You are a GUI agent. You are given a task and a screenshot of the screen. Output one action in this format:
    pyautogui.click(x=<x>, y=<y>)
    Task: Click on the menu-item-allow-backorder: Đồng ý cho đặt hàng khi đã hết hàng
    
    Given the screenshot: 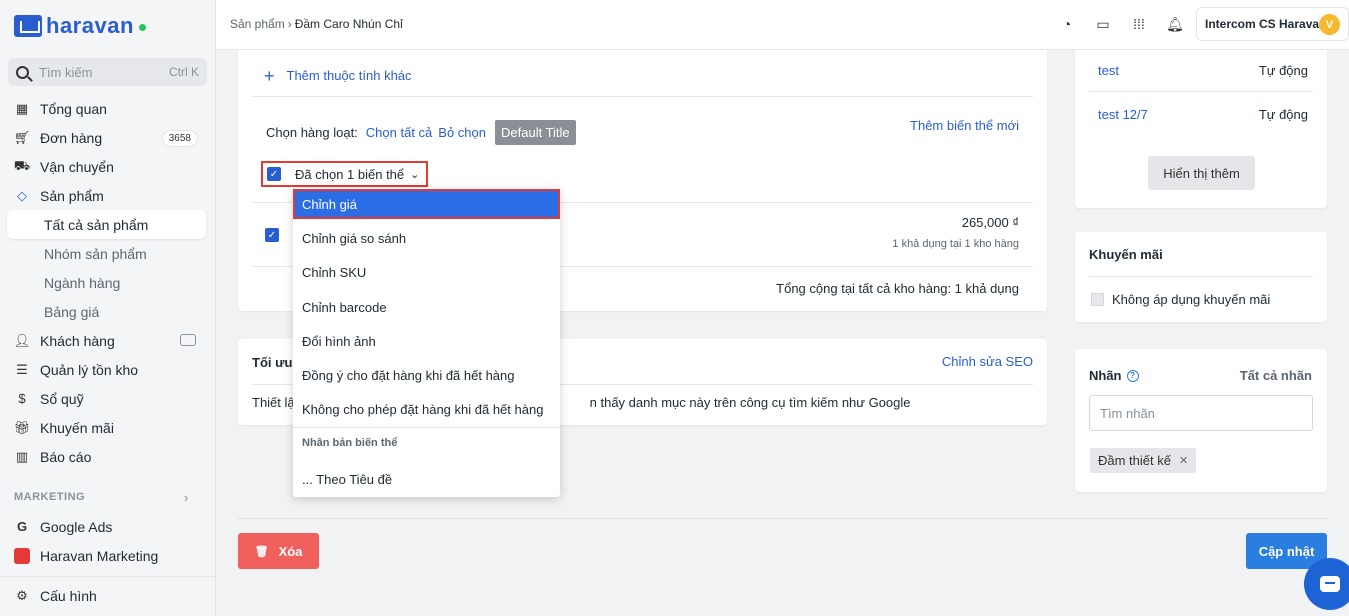 What is the action you would take?
    pyautogui.click(x=426, y=375)
    